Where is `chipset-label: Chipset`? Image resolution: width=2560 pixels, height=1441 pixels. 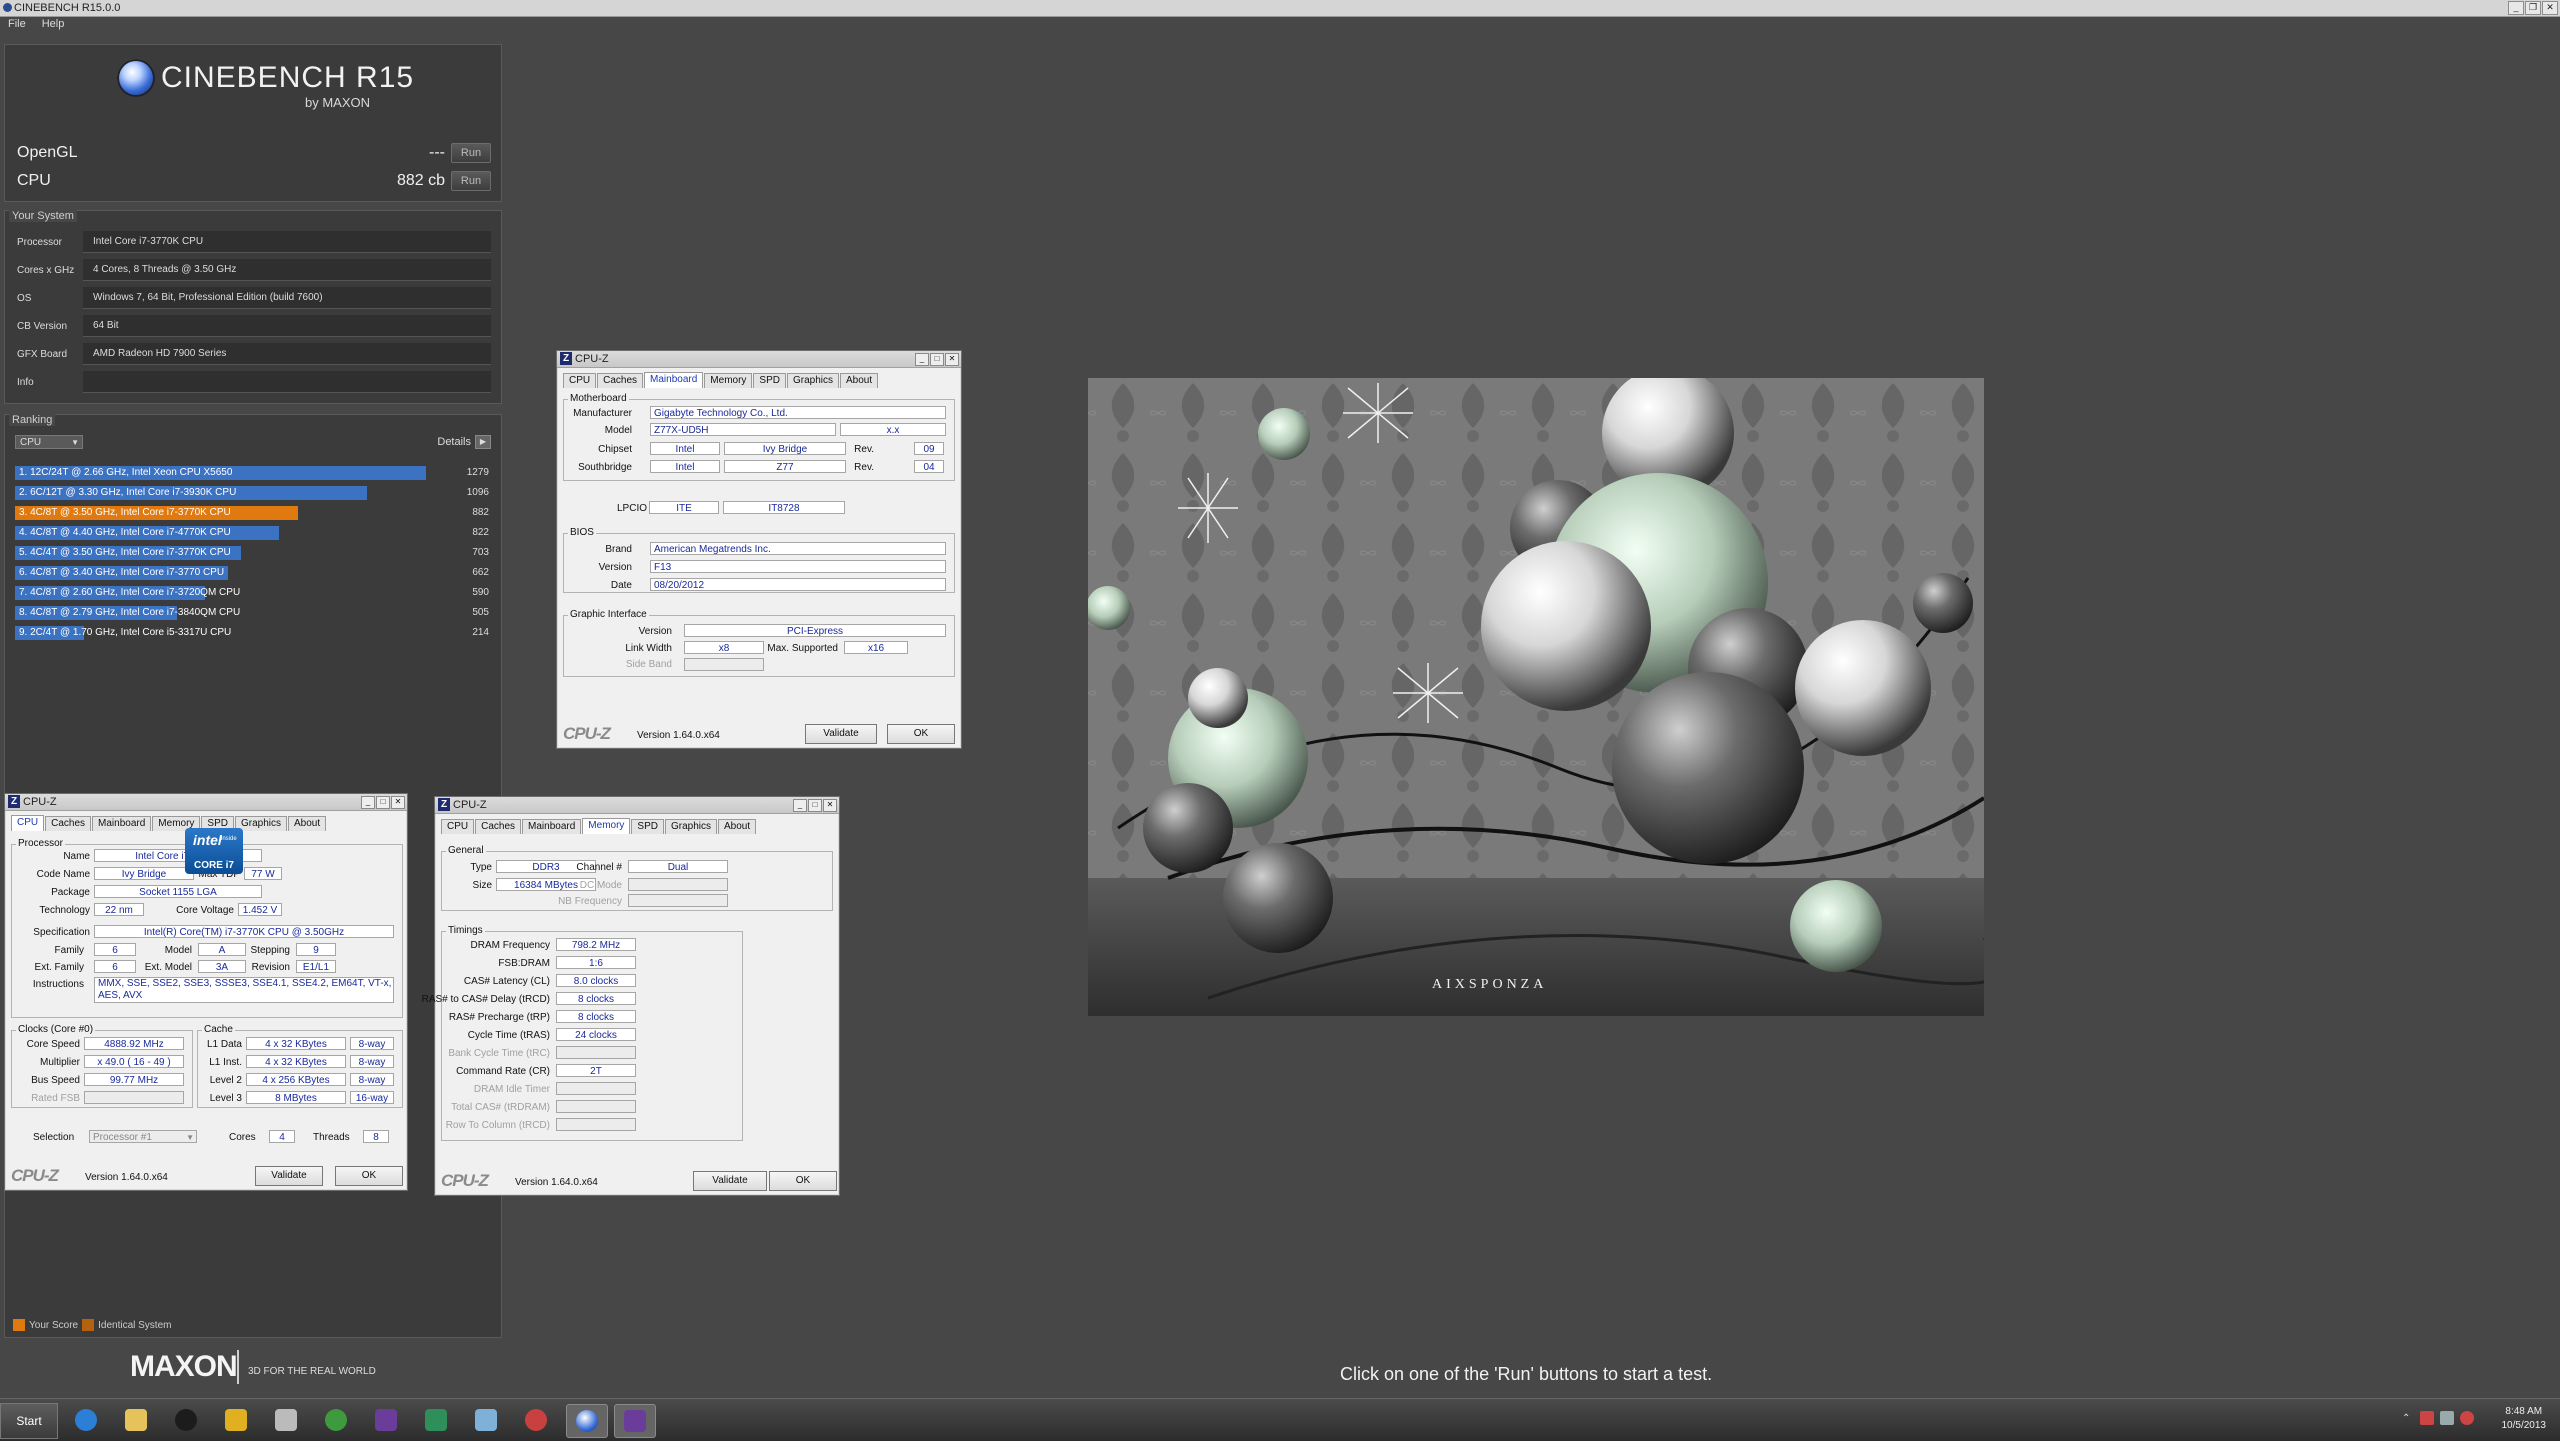 chipset-label: Chipset is located at coordinates (615, 449).